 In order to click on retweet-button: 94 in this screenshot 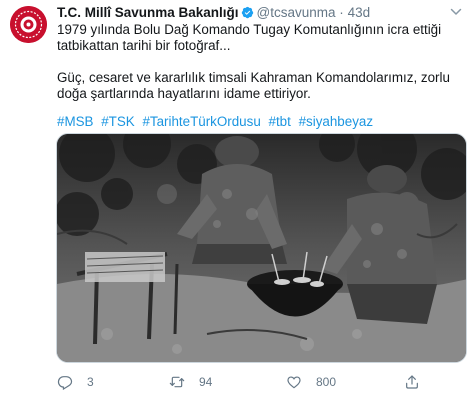, I will do `click(190, 382)`.